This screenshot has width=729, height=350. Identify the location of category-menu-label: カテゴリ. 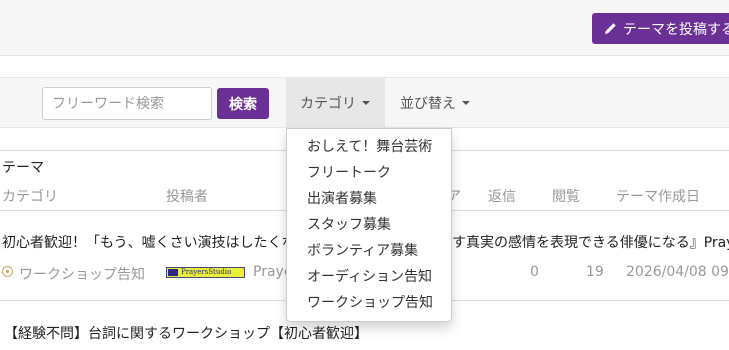
(328, 104).